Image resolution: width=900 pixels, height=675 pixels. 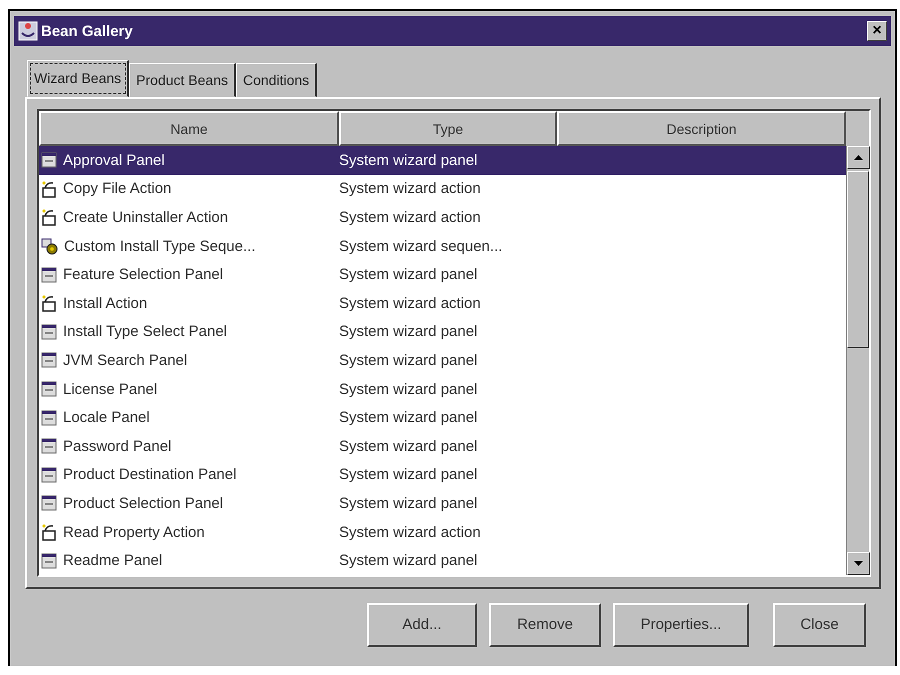 What do you see at coordinates (182, 80) in the screenshot?
I see `tab: Product Beans` at bounding box center [182, 80].